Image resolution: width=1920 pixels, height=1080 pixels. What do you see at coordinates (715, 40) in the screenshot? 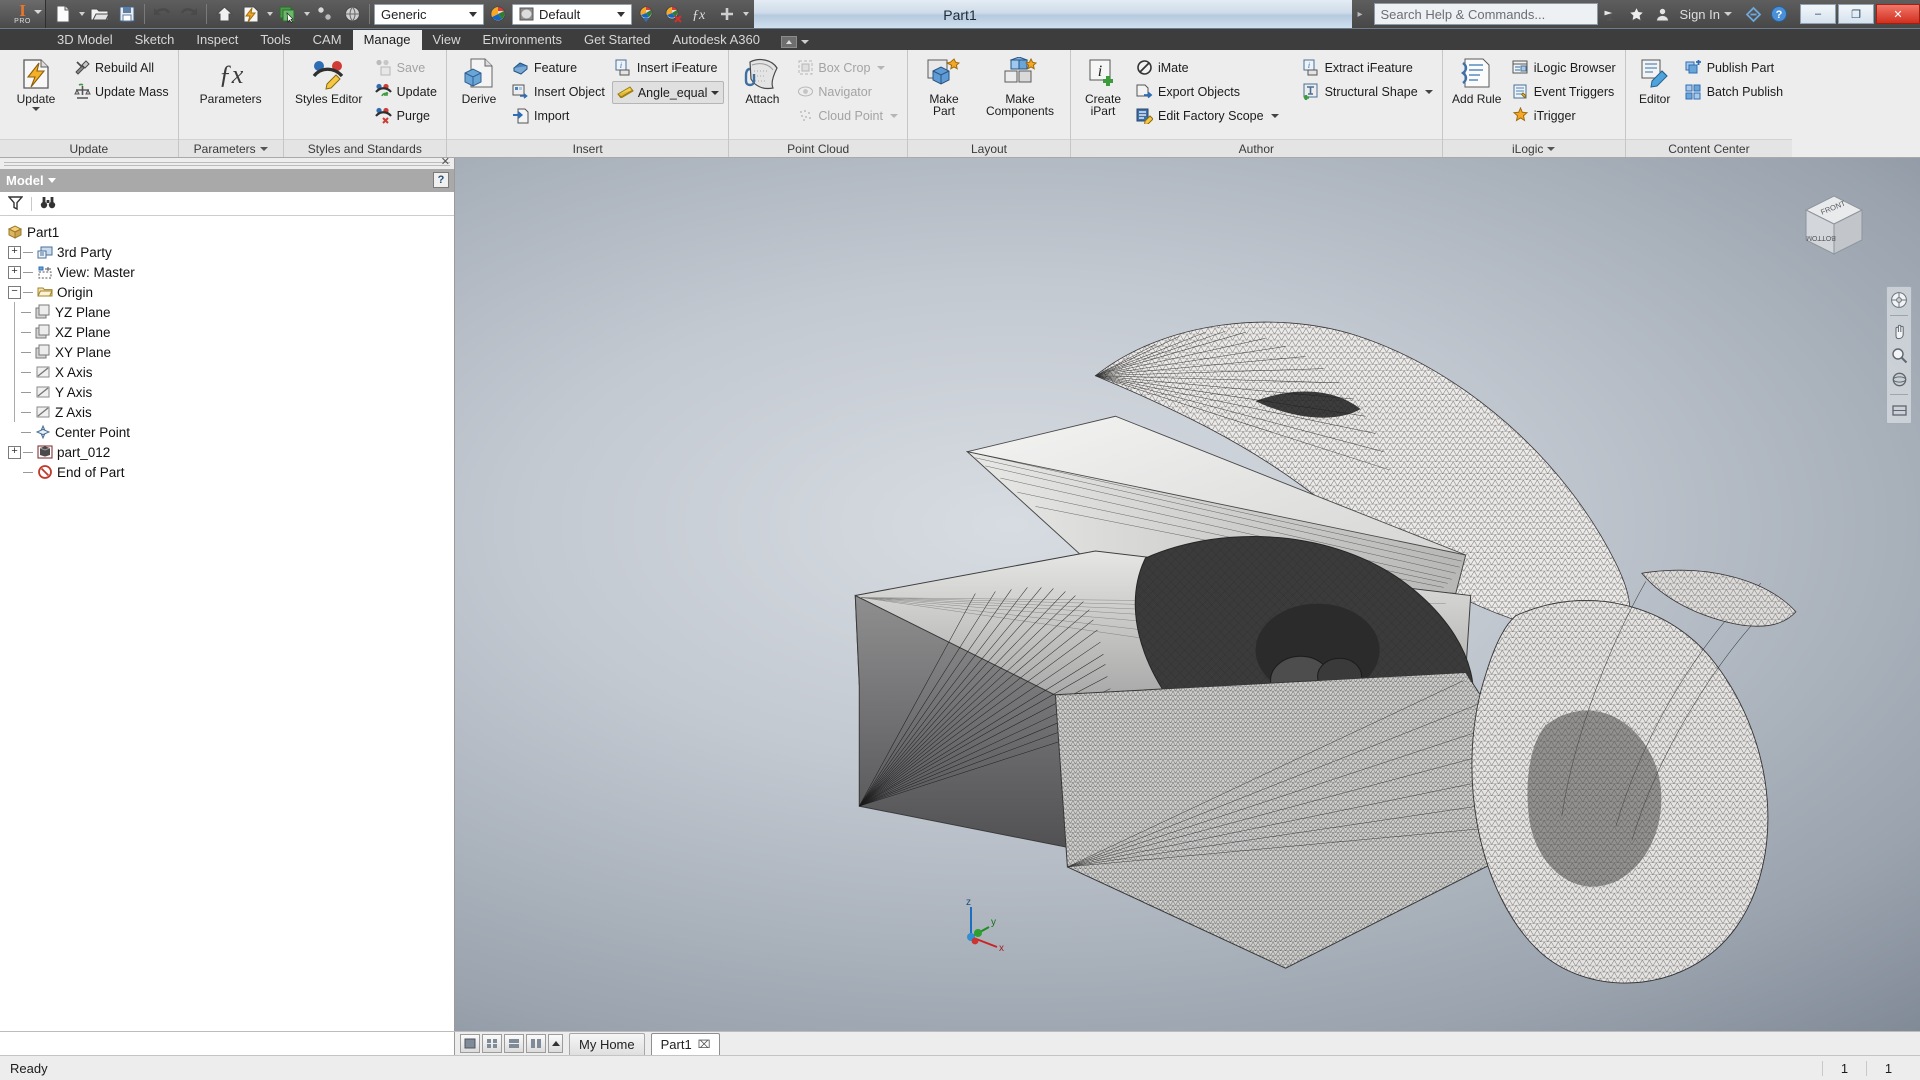
I see `tab-autodesk-a360: Autodesk A360` at bounding box center [715, 40].